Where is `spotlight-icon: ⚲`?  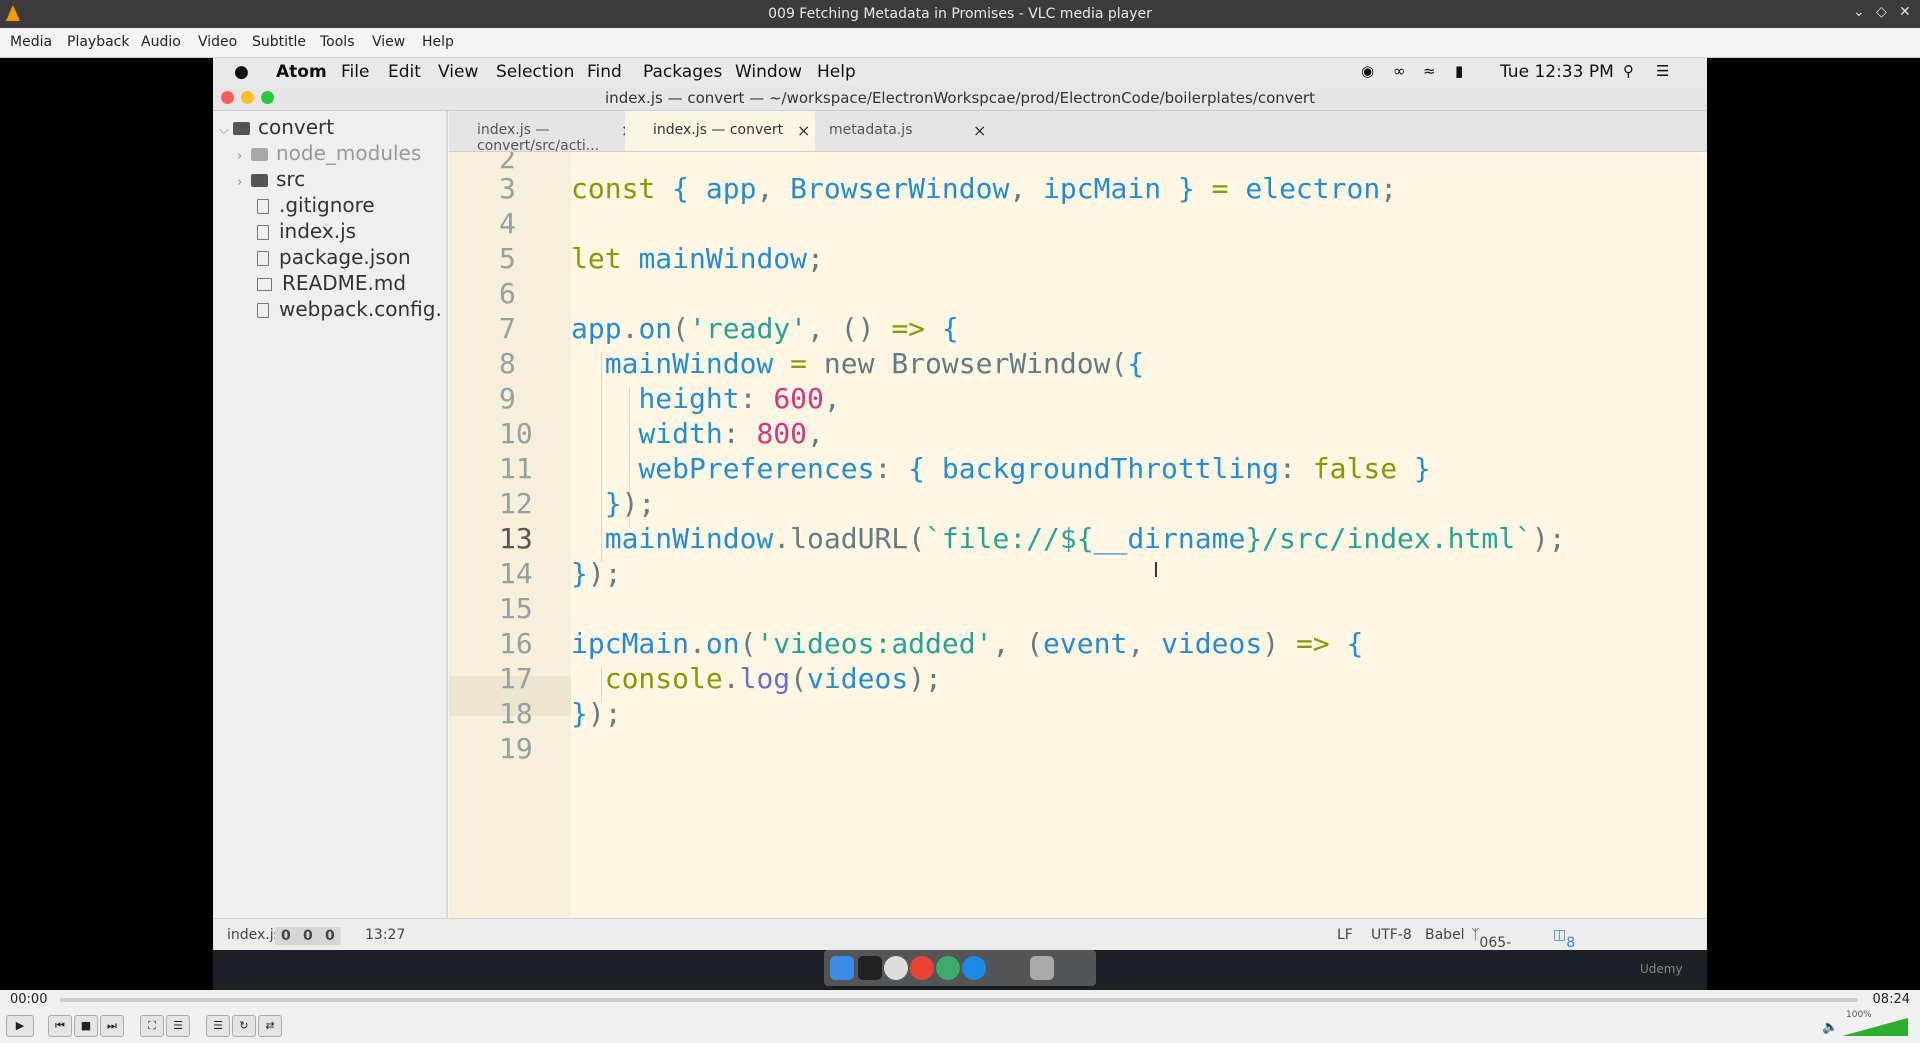
spotlight-icon: ⚲ is located at coordinates (1628, 71).